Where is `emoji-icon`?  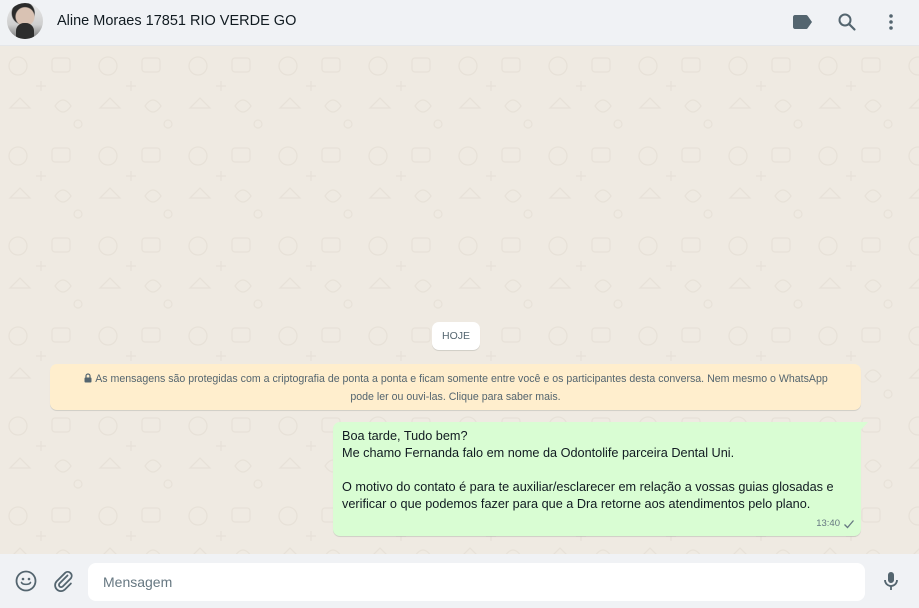 emoji-icon is located at coordinates (26, 581).